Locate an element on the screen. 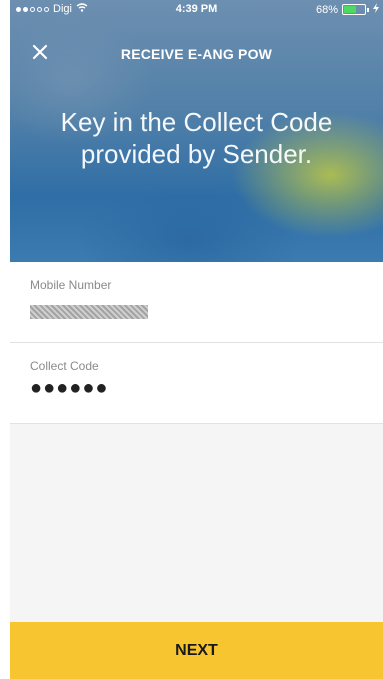 The width and height of the screenshot is (383, 679). collect-code-input: ●●●●●● is located at coordinates (69, 388).